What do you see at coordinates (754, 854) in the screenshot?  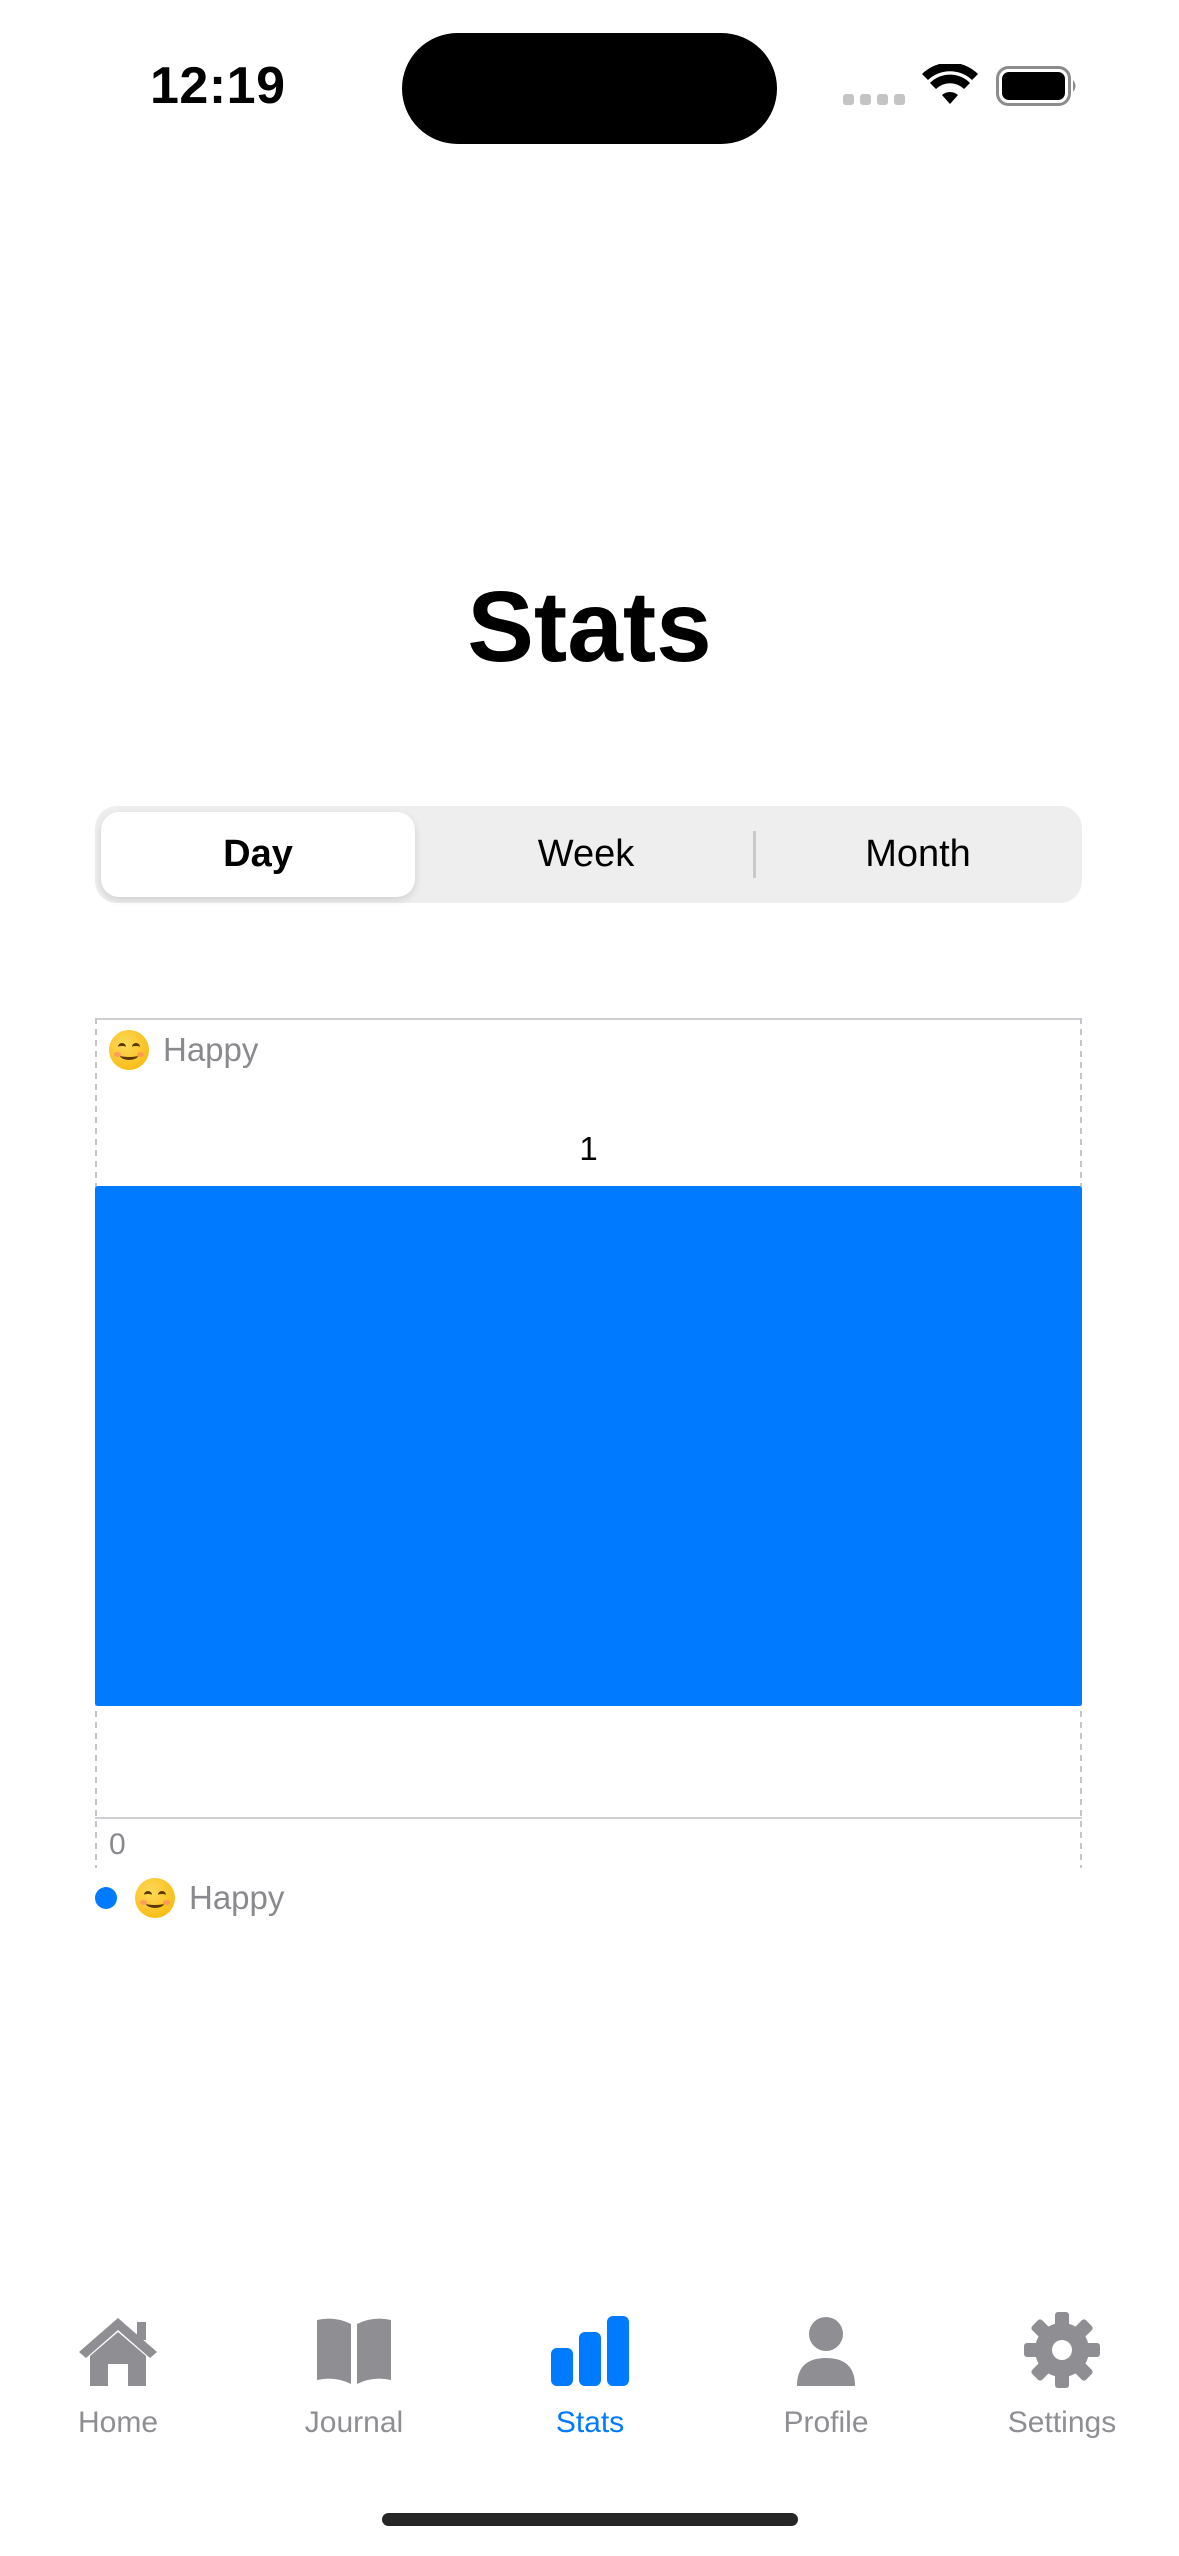 I see `segment-divider` at bounding box center [754, 854].